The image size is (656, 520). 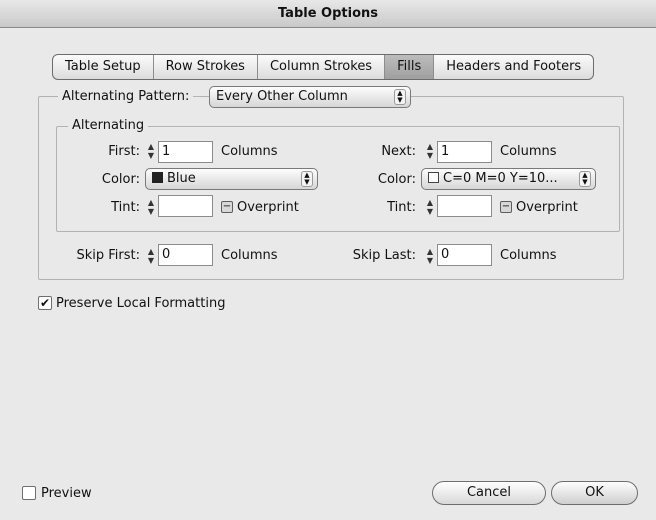 What do you see at coordinates (396, 179) in the screenshot?
I see `color-right-label: Color:` at bounding box center [396, 179].